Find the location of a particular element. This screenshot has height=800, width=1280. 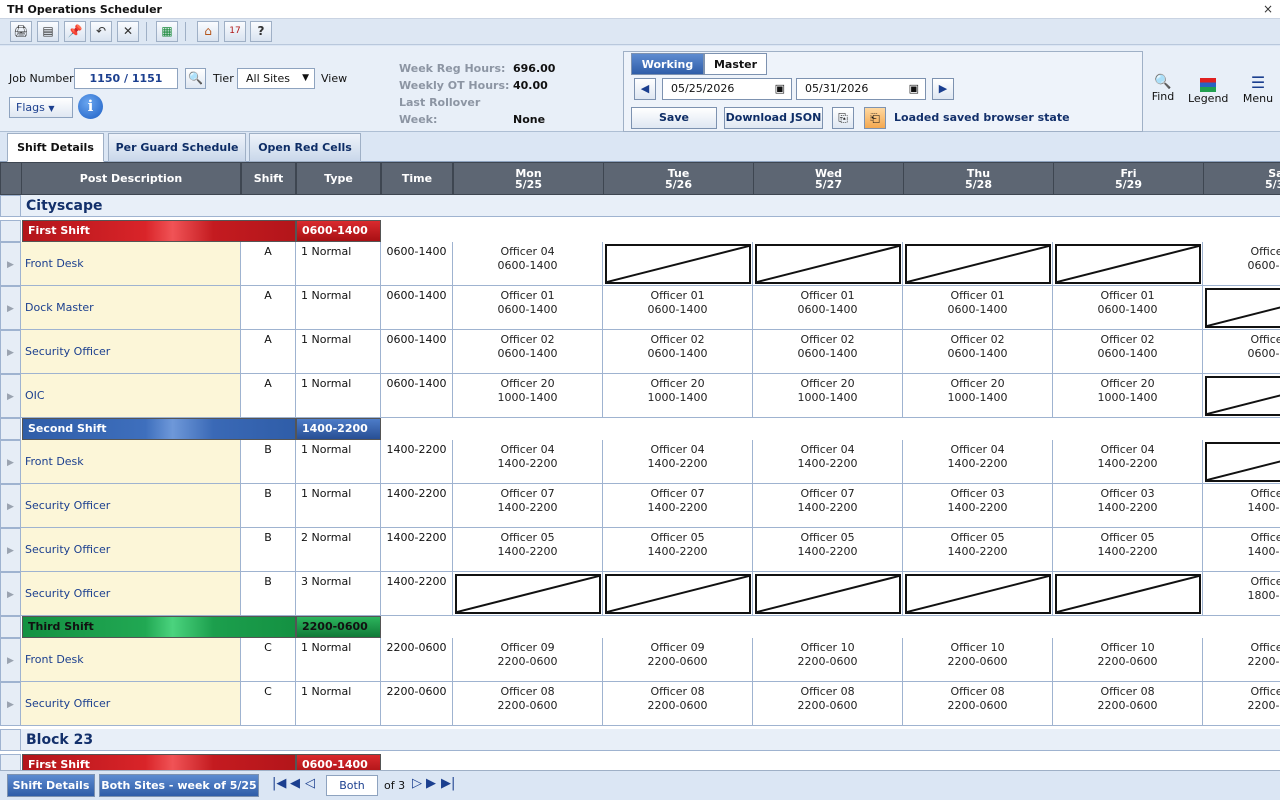

col-time-header: Time is located at coordinates (417, 178).